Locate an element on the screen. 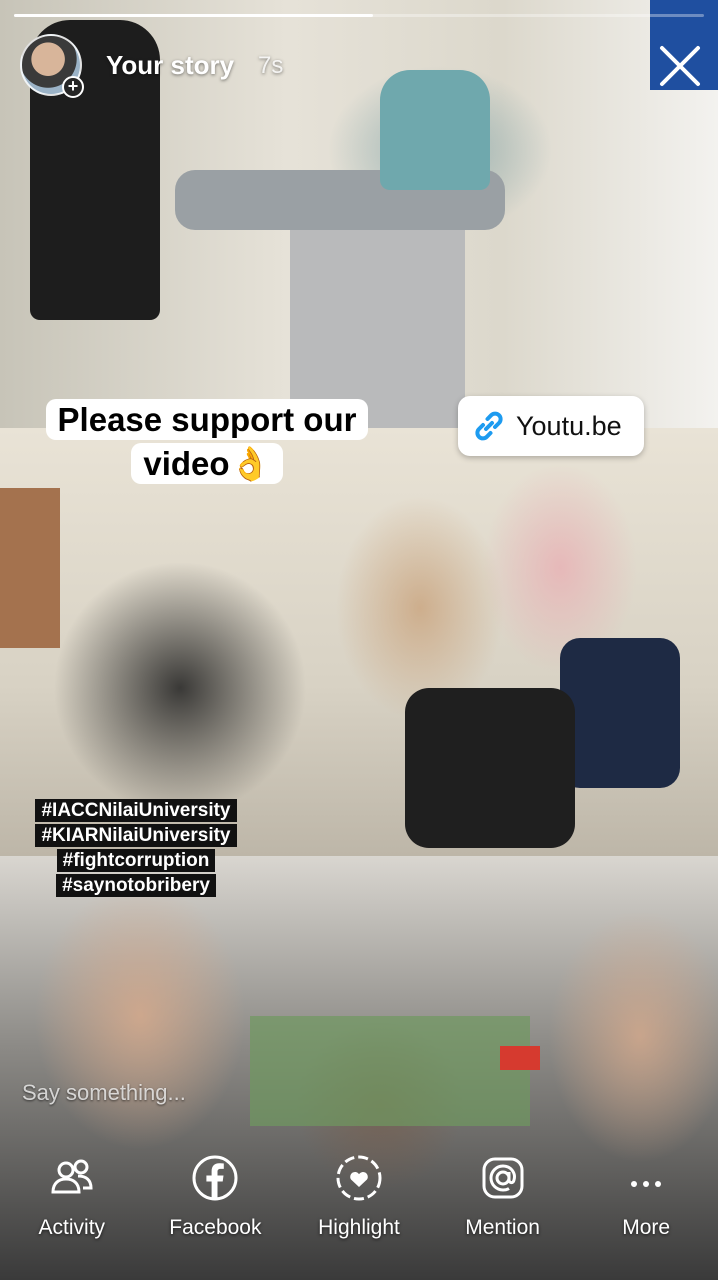 The image size is (718, 1280). hashtag-3: #fightcorruption is located at coordinates (136, 860).